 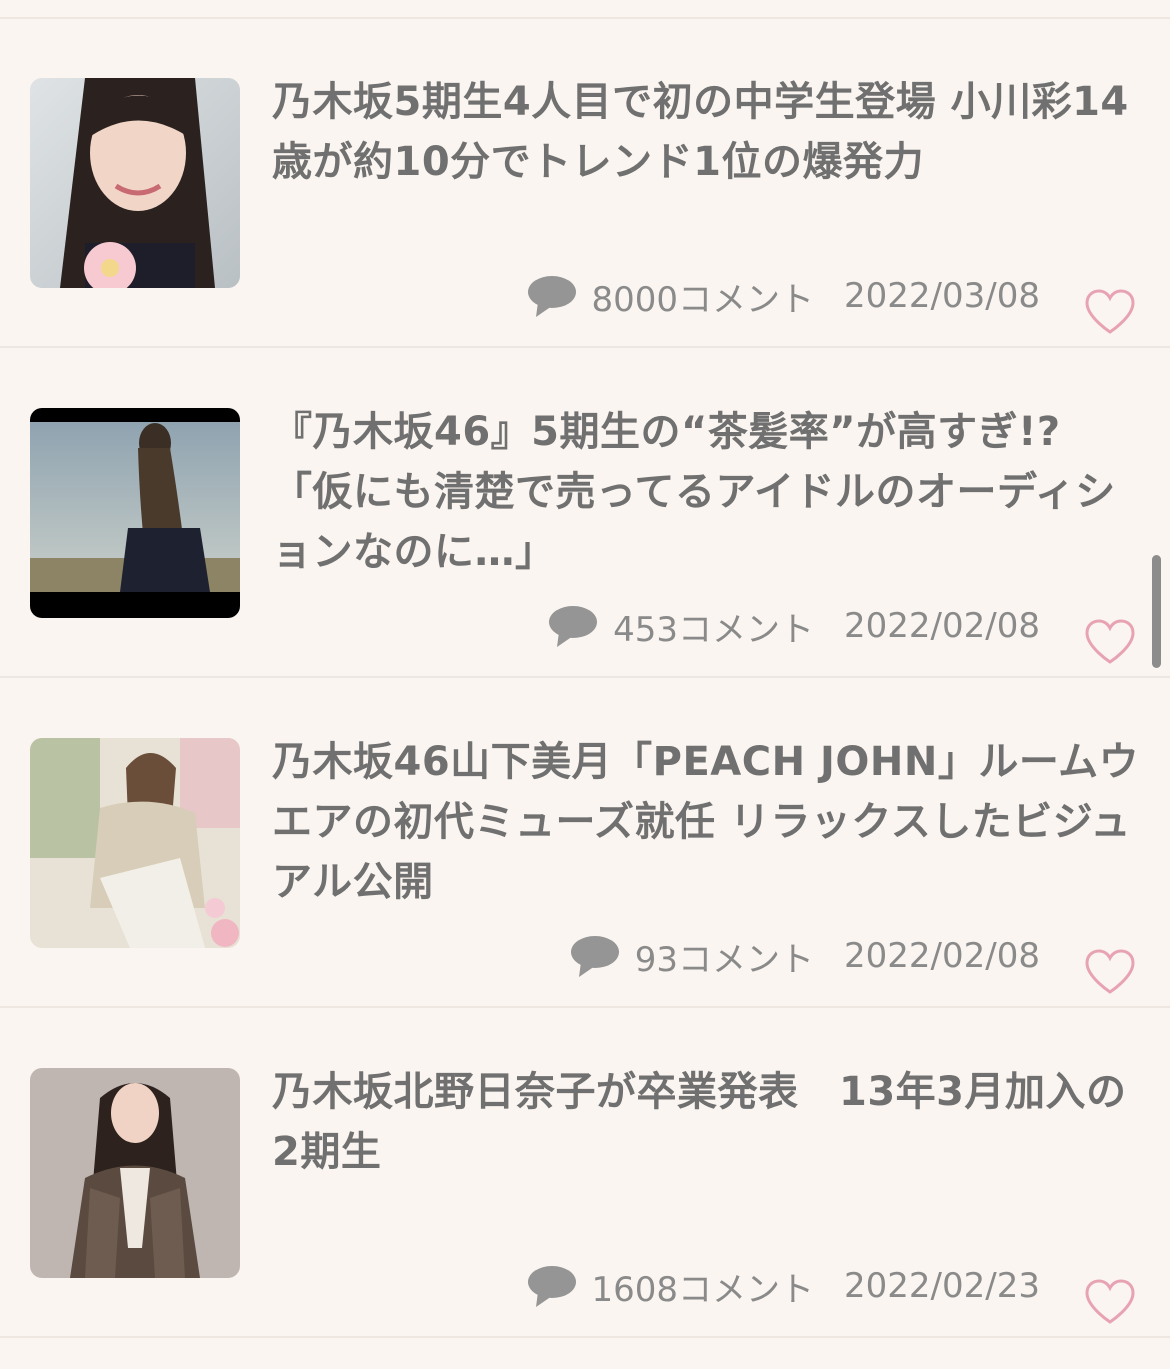 I want to click on scrollbar, so click(x=1156, y=611).